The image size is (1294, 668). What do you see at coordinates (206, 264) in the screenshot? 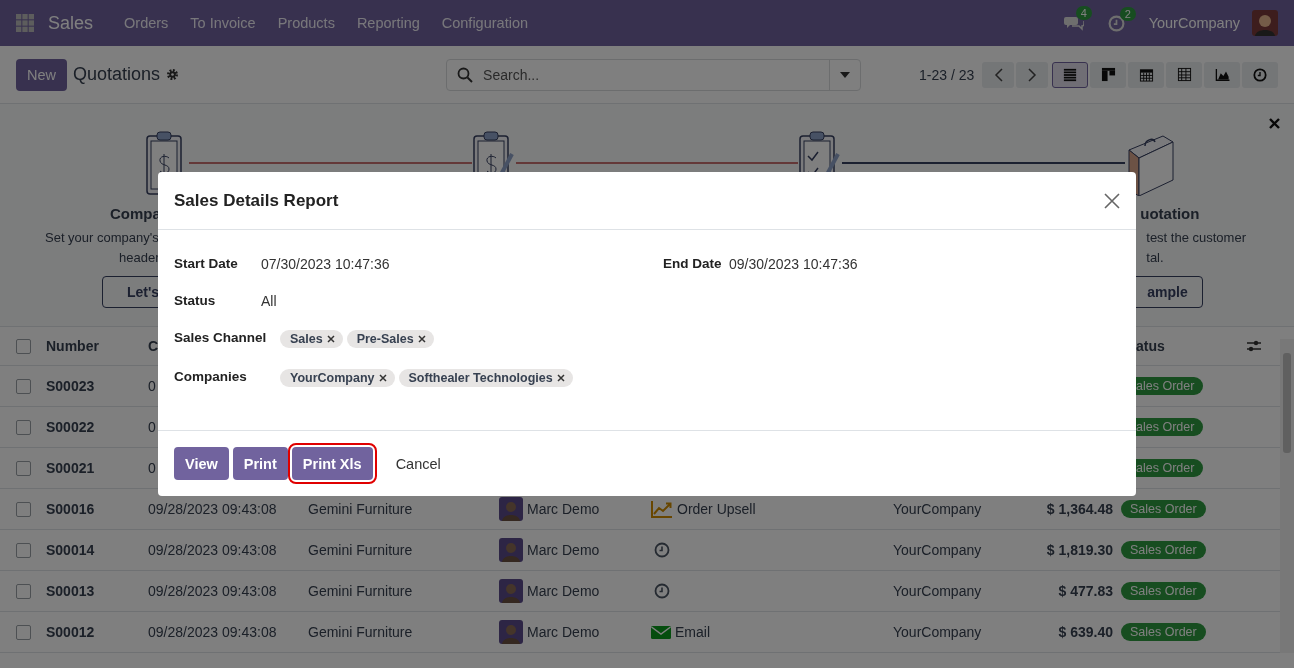
I see `field-label: Start Date` at bounding box center [206, 264].